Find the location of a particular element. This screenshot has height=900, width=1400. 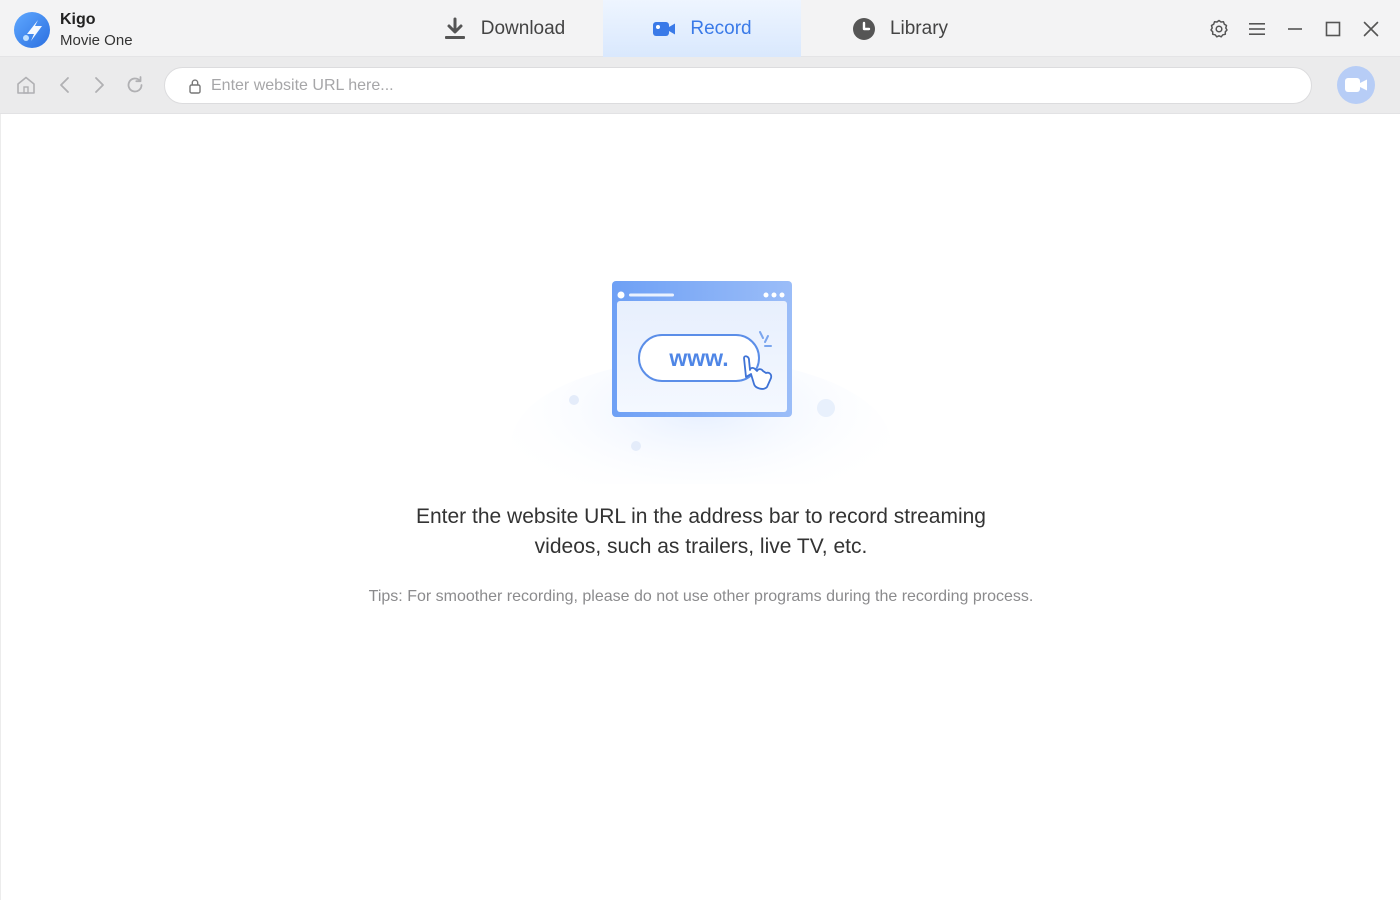

www-text: www. is located at coordinates (698, 358).